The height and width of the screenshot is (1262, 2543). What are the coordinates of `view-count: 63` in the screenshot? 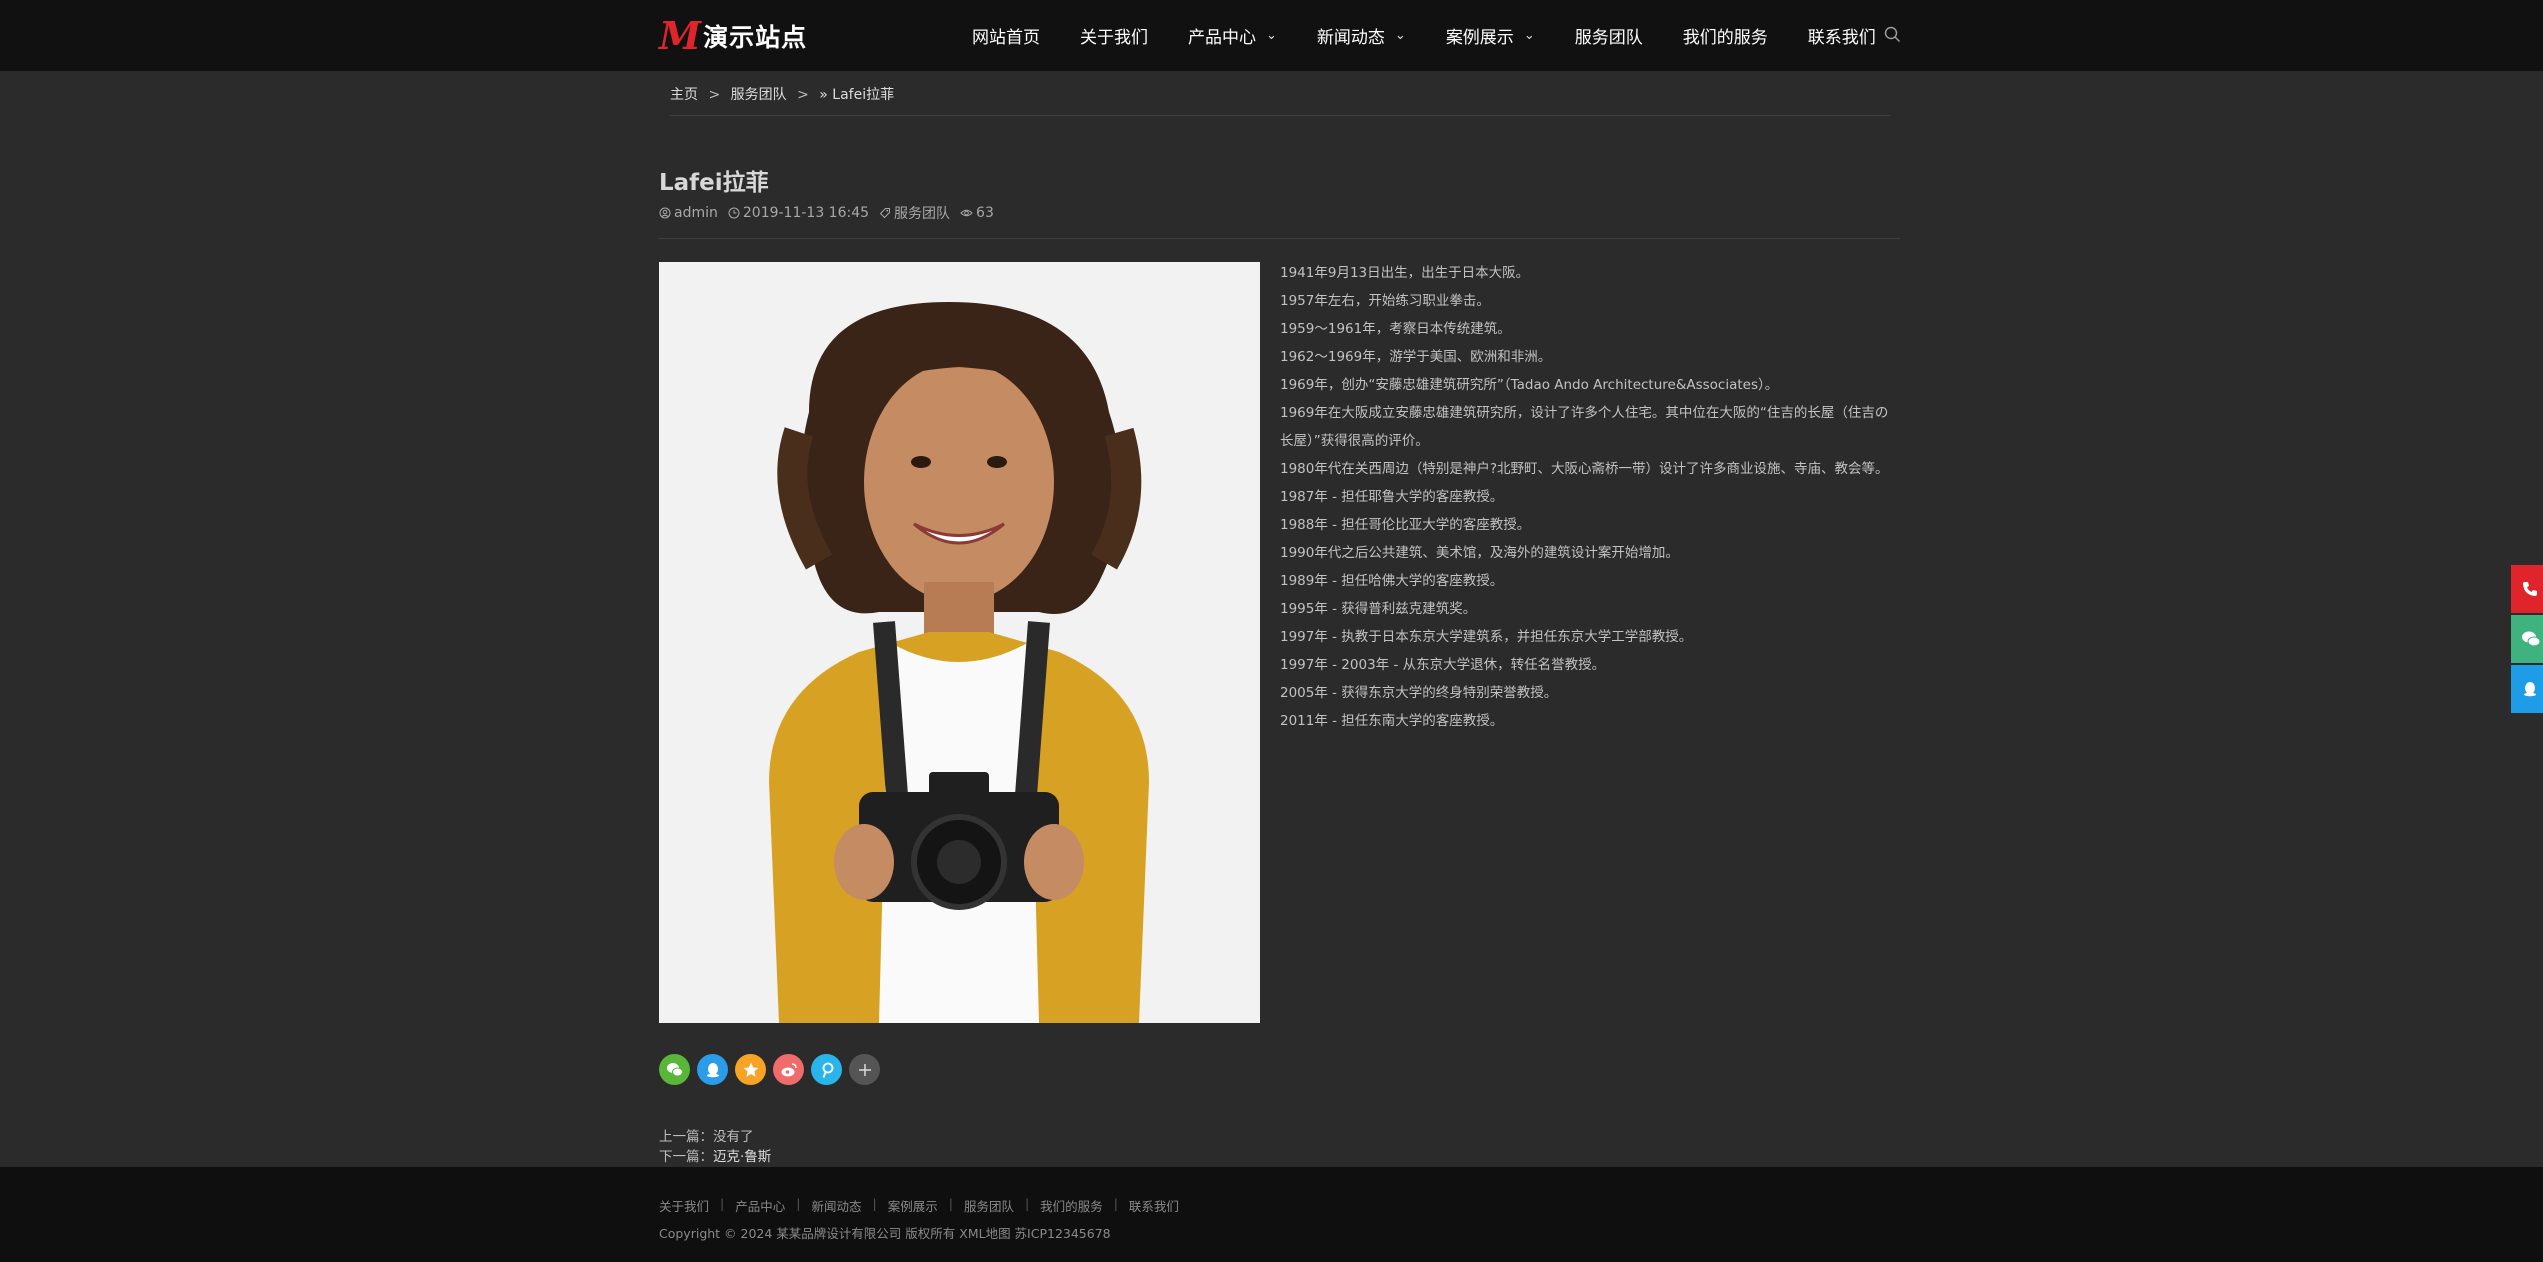 It's located at (985, 213).